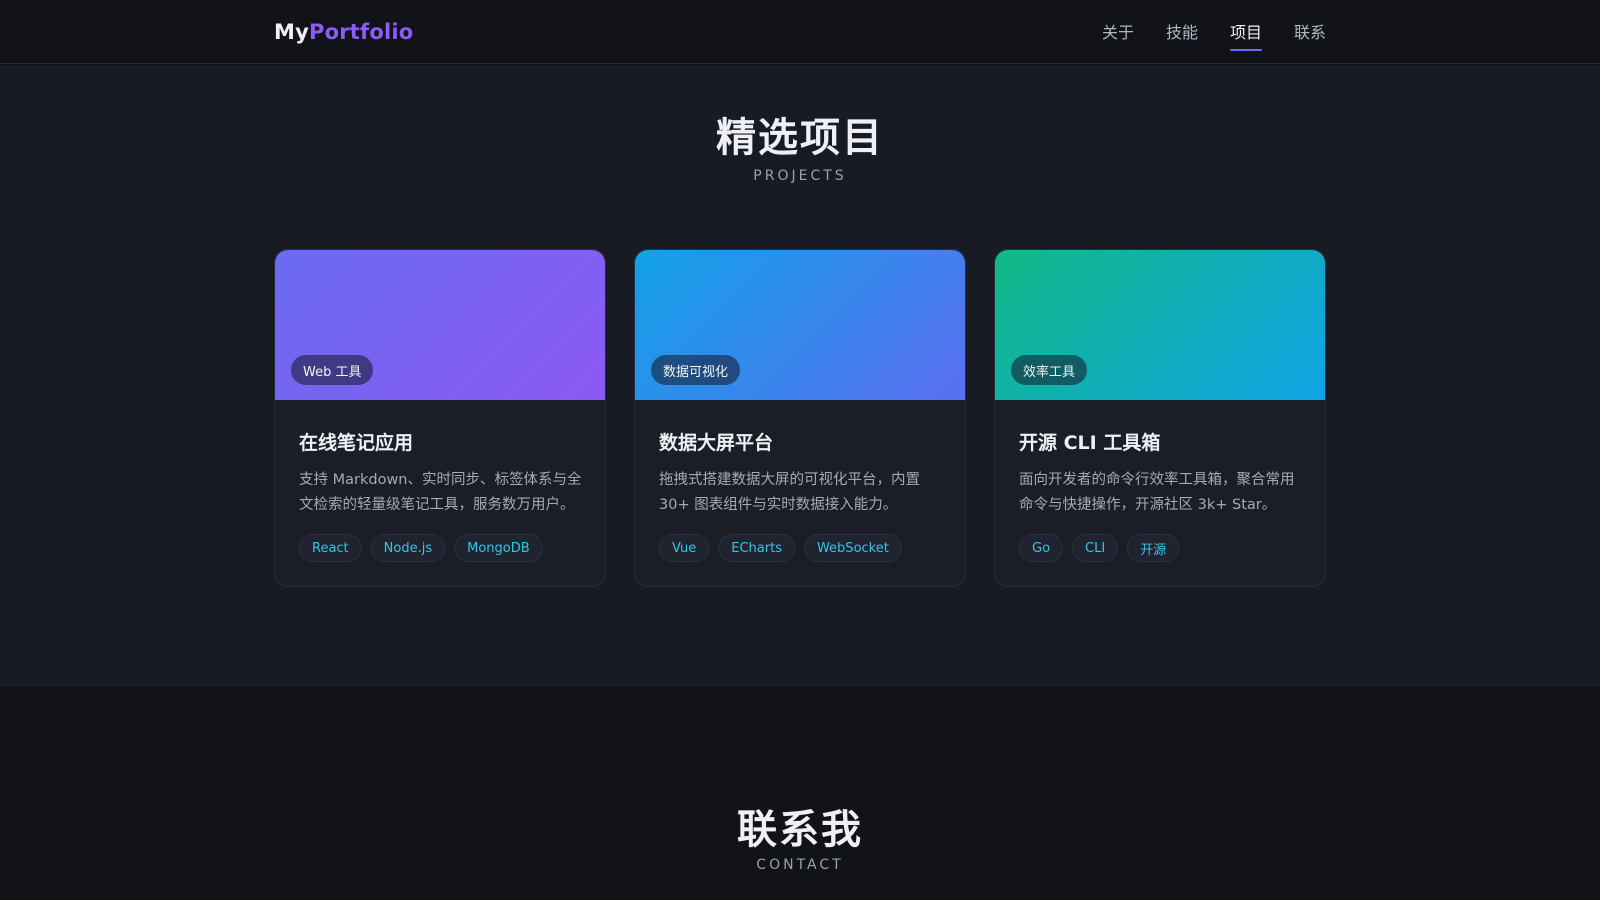 The image size is (1600, 900). Describe the element at coordinates (800, 176) in the screenshot. I see `projects-subtitle: PROJECTS` at that location.